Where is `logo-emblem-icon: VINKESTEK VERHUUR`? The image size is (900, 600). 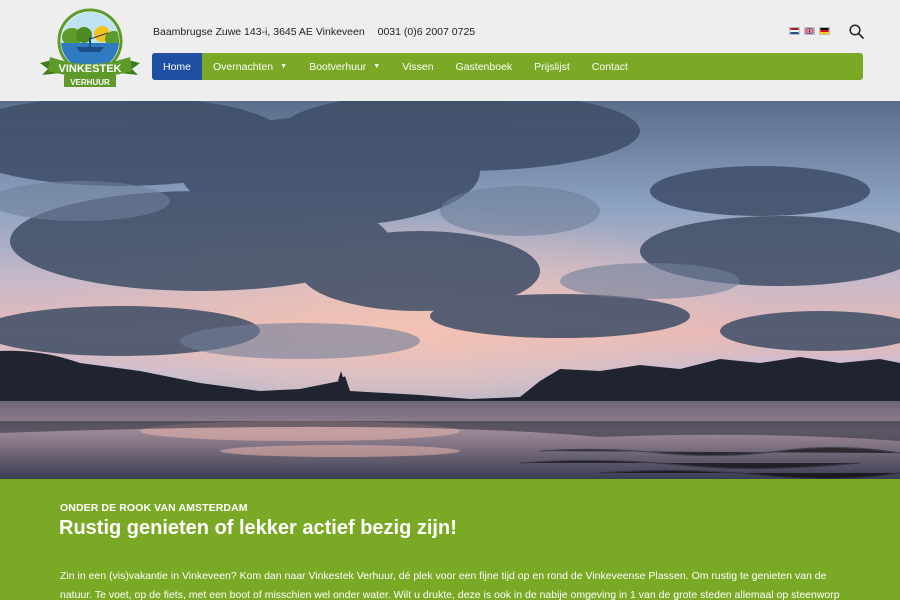 logo-emblem-icon: VINKESTEK VERHUUR is located at coordinates (90, 47).